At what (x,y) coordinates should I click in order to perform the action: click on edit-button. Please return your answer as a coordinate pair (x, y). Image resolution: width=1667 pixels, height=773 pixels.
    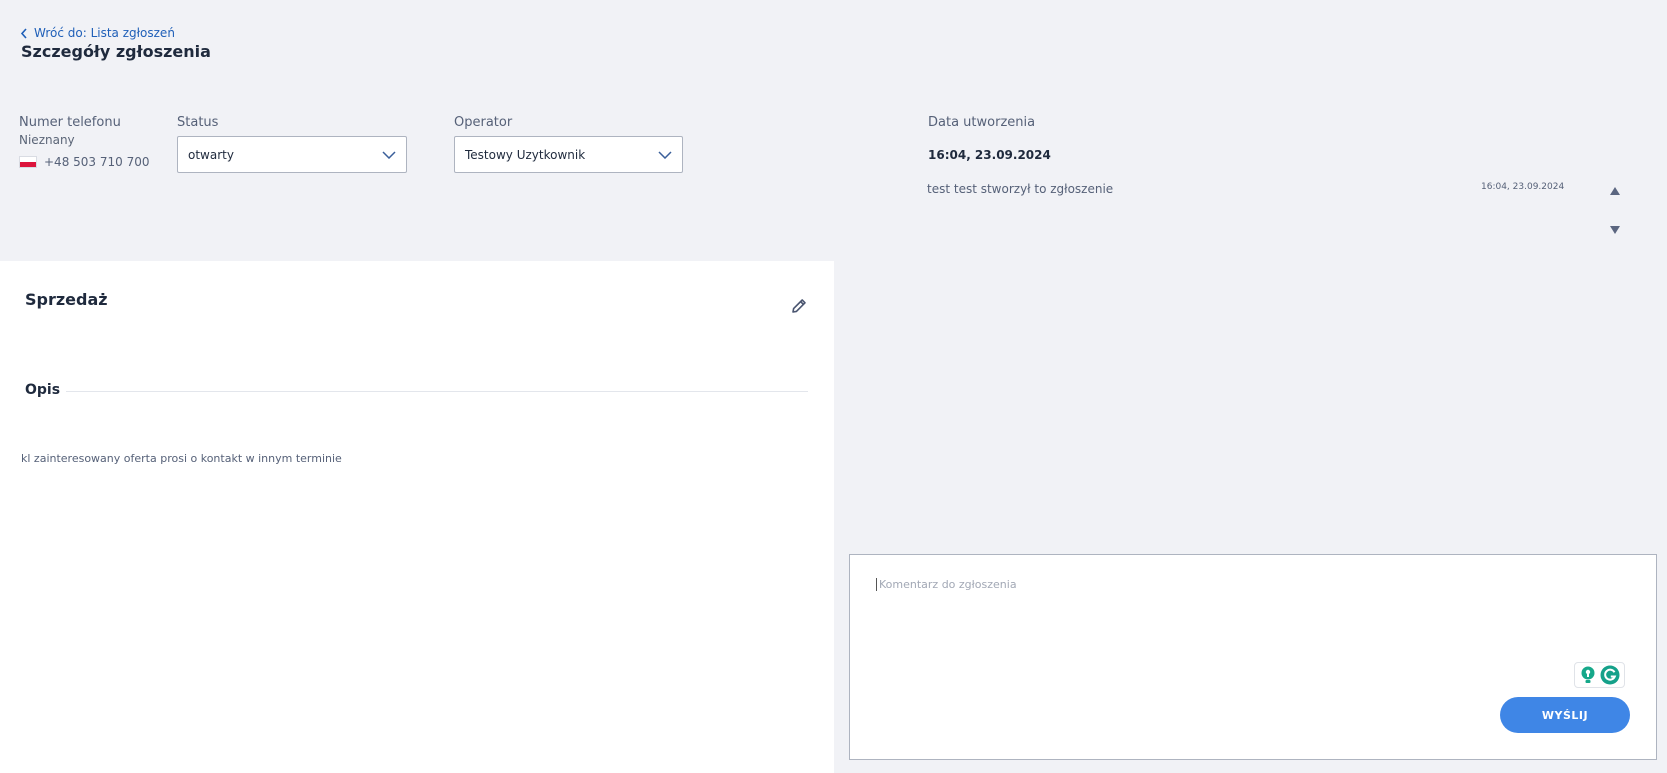
    Looking at the image, I should click on (799, 308).